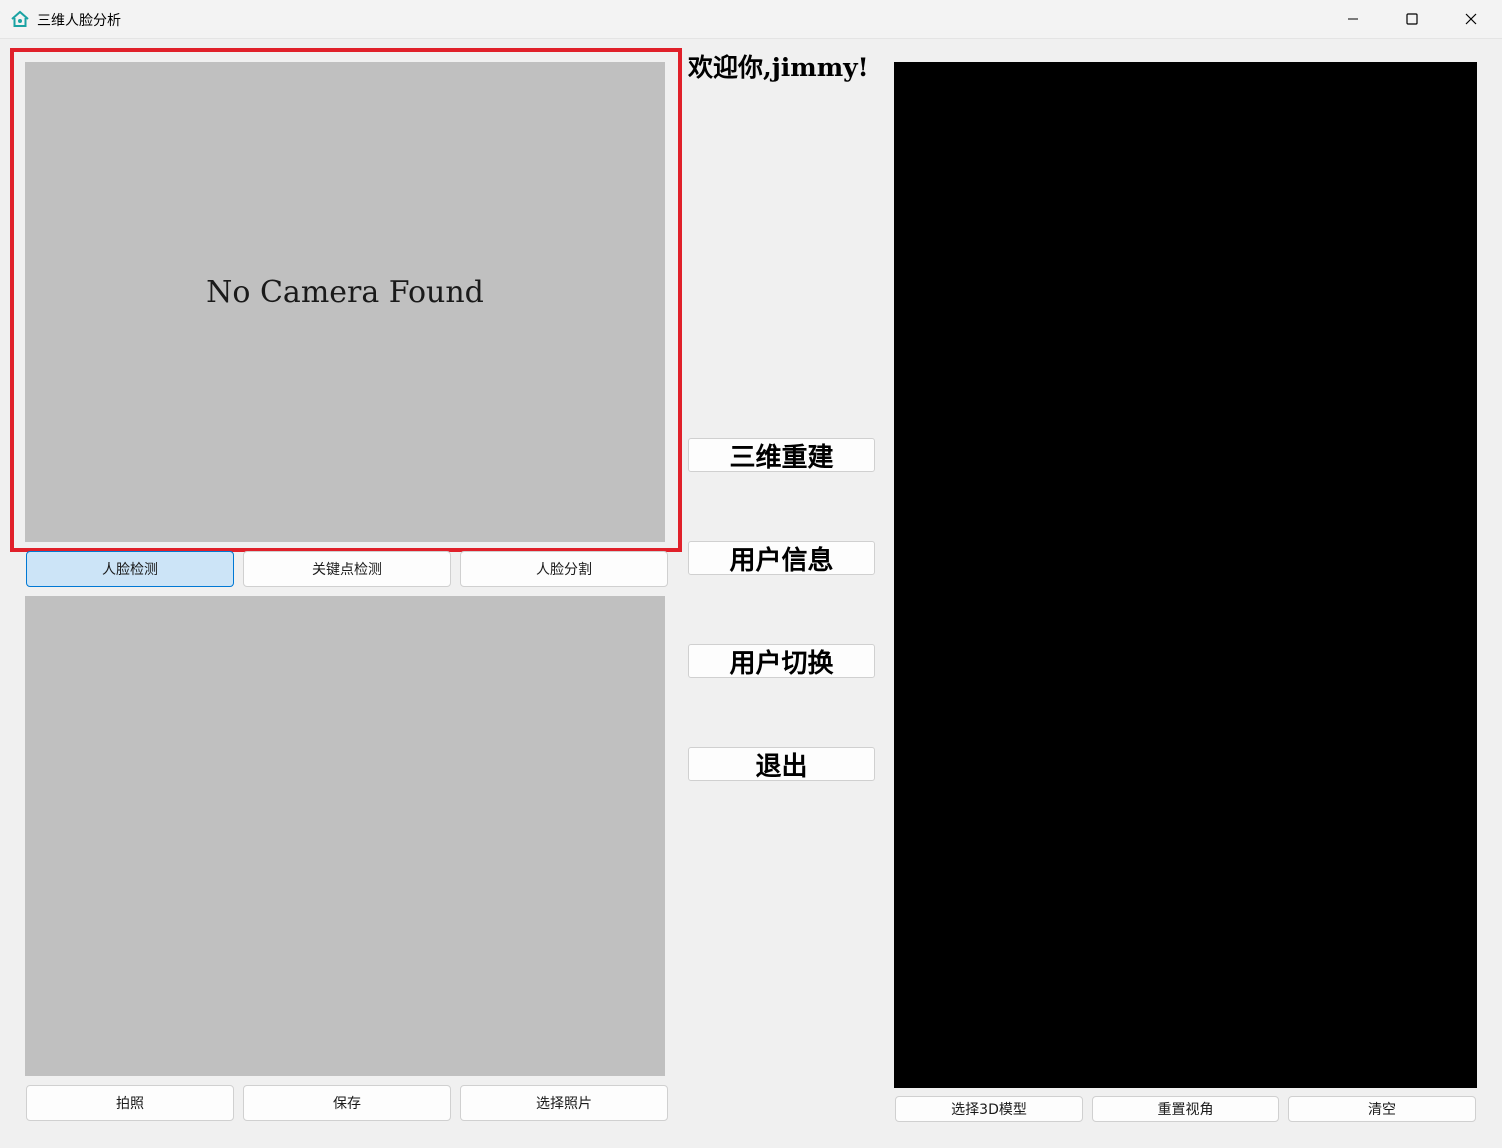 The height and width of the screenshot is (1148, 1502). I want to click on close-button, so click(1471, 19).